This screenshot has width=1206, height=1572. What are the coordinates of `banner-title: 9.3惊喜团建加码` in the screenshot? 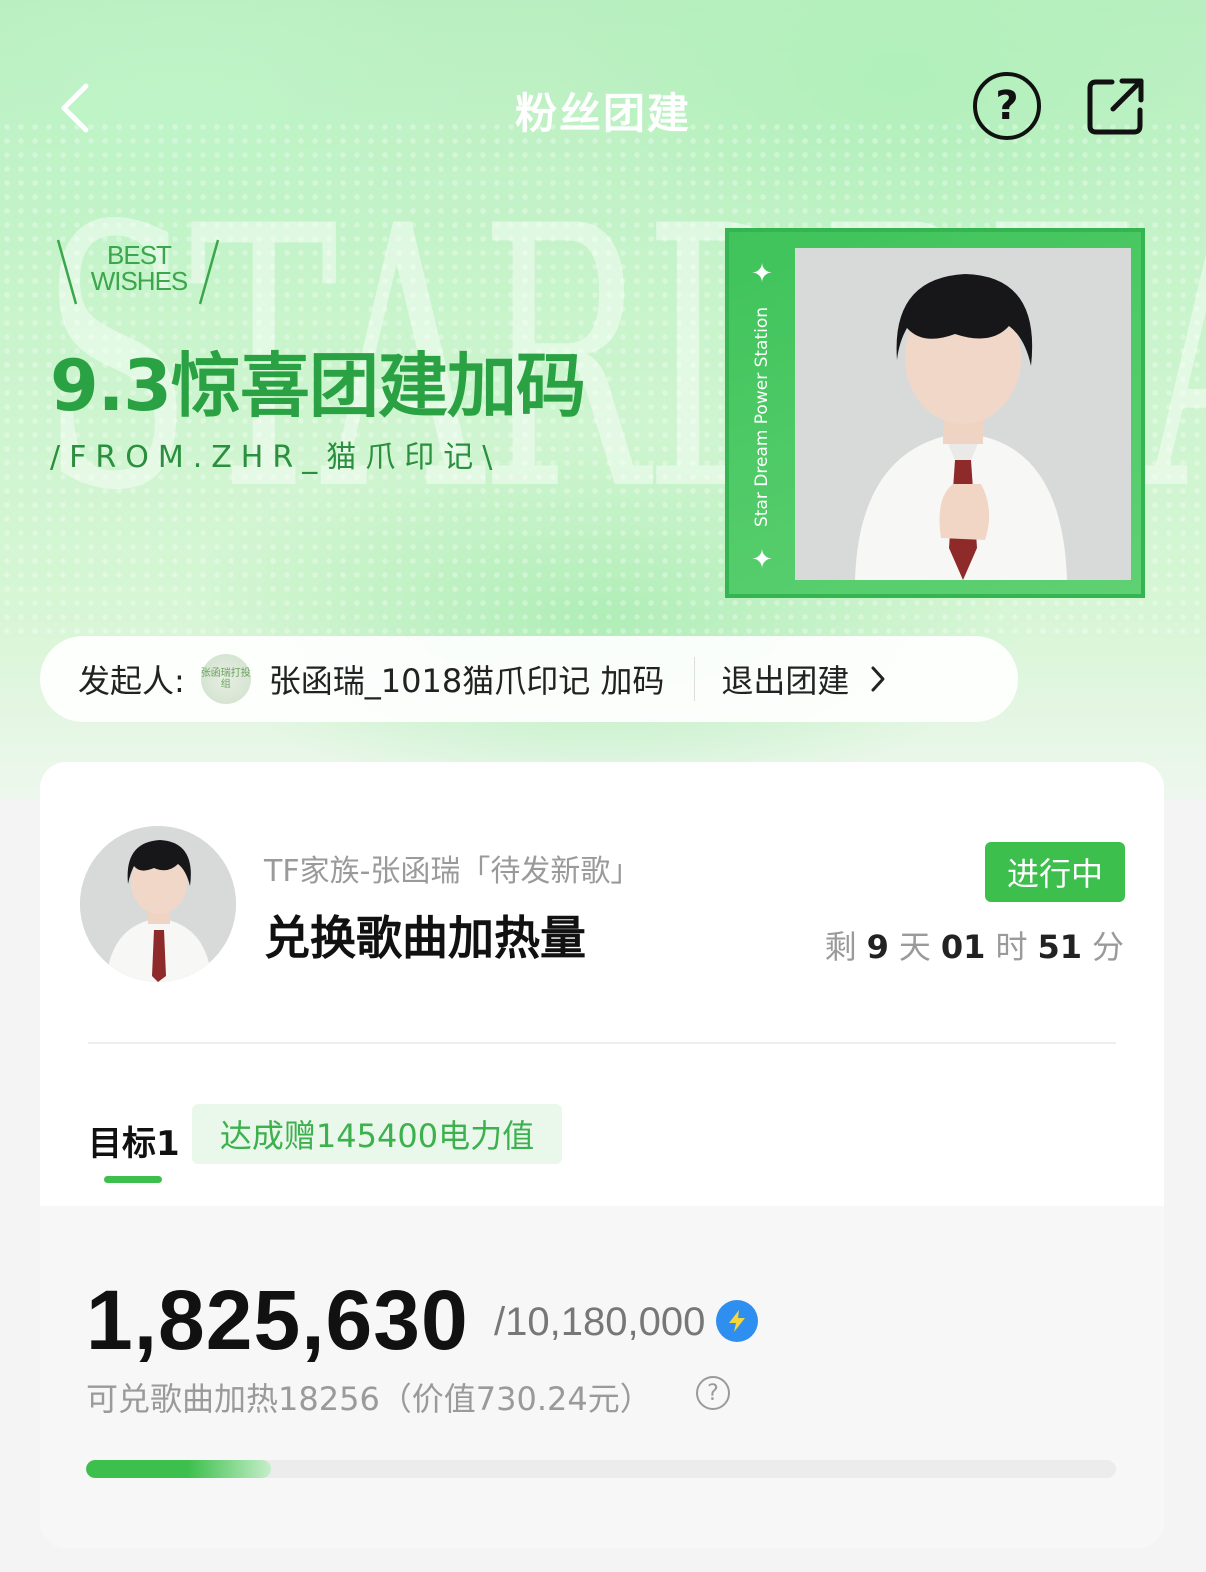 It's located at (318, 386).